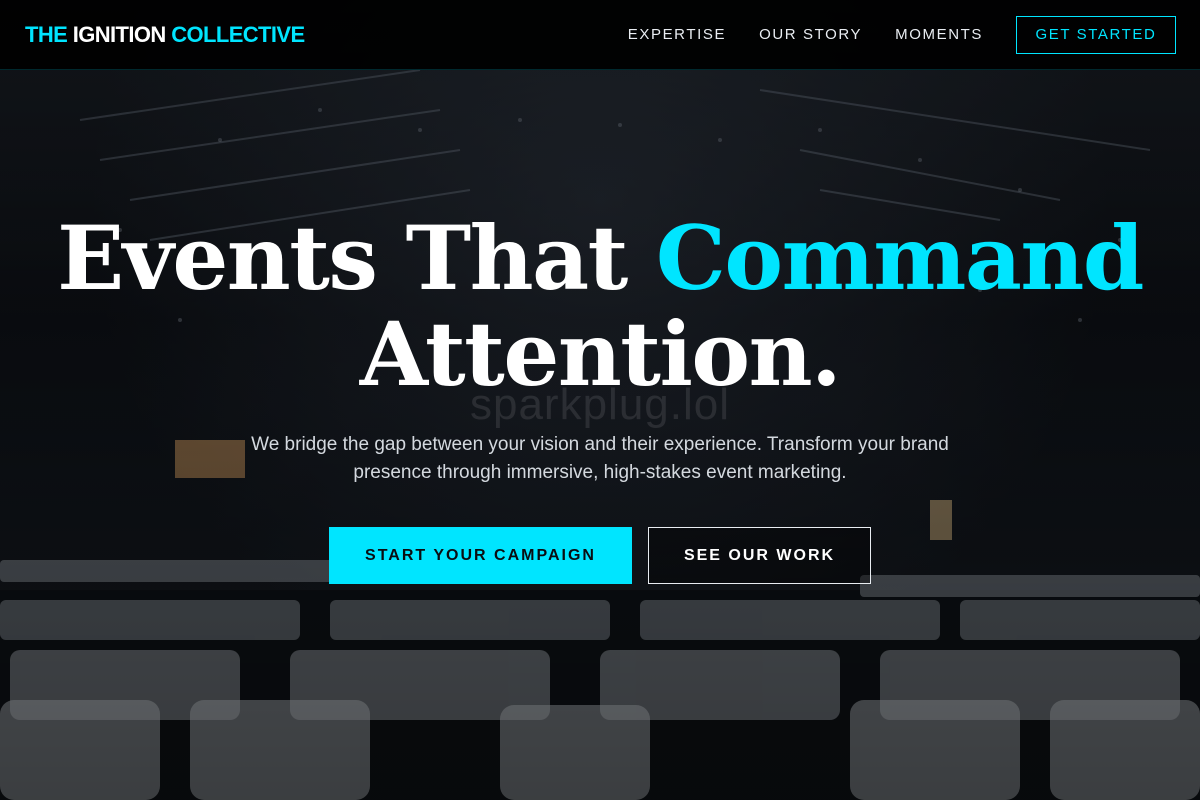  Describe the element at coordinates (1096, 34) in the screenshot. I see `get-started-button: GET STARTED` at that location.